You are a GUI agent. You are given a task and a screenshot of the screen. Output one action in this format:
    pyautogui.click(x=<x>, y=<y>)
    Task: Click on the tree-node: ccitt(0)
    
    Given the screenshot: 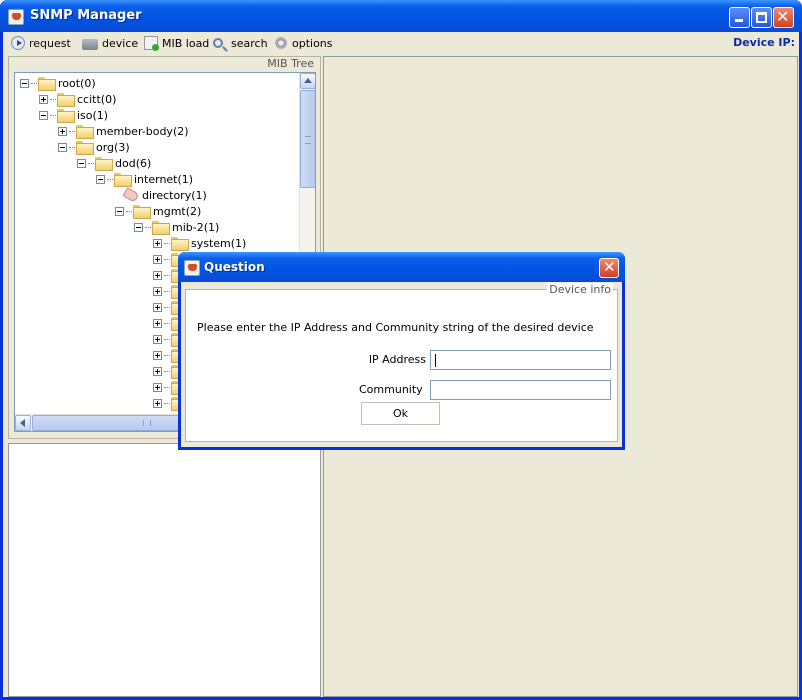 What is the action you would take?
    pyautogui.click(x=77, y=99)
    